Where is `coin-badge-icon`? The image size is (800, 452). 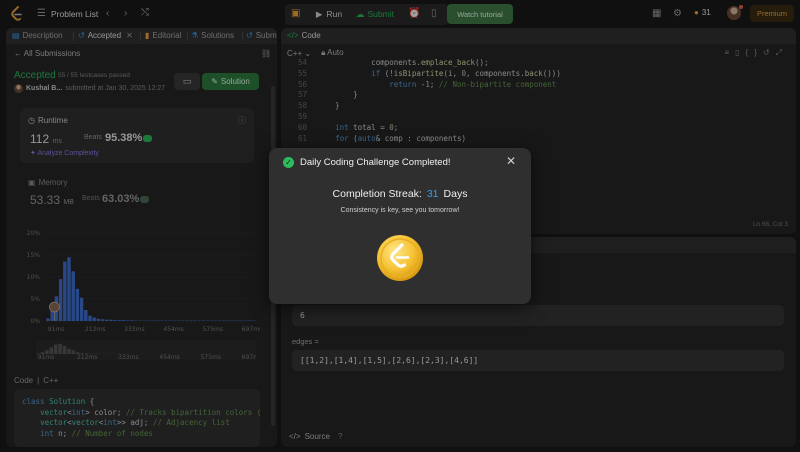
coin-badge-icon is located at coordinates (400, 258).